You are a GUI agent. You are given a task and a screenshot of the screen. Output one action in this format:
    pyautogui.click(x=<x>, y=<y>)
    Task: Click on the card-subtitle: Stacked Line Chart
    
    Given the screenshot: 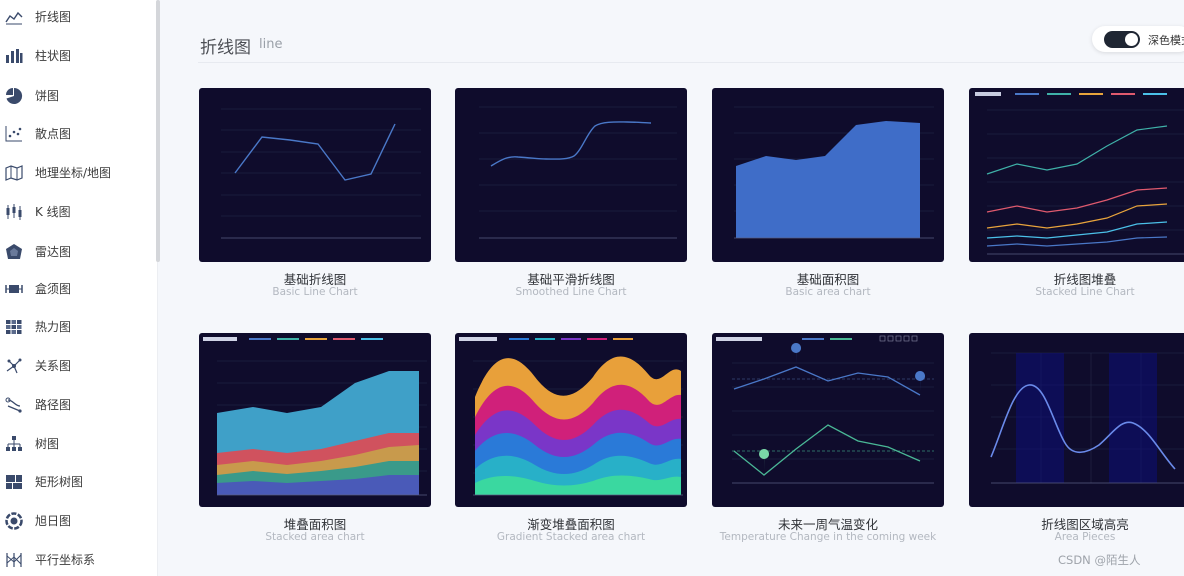 What is the action you would take?
    pyautogui.click(x=1085, y=292)
    